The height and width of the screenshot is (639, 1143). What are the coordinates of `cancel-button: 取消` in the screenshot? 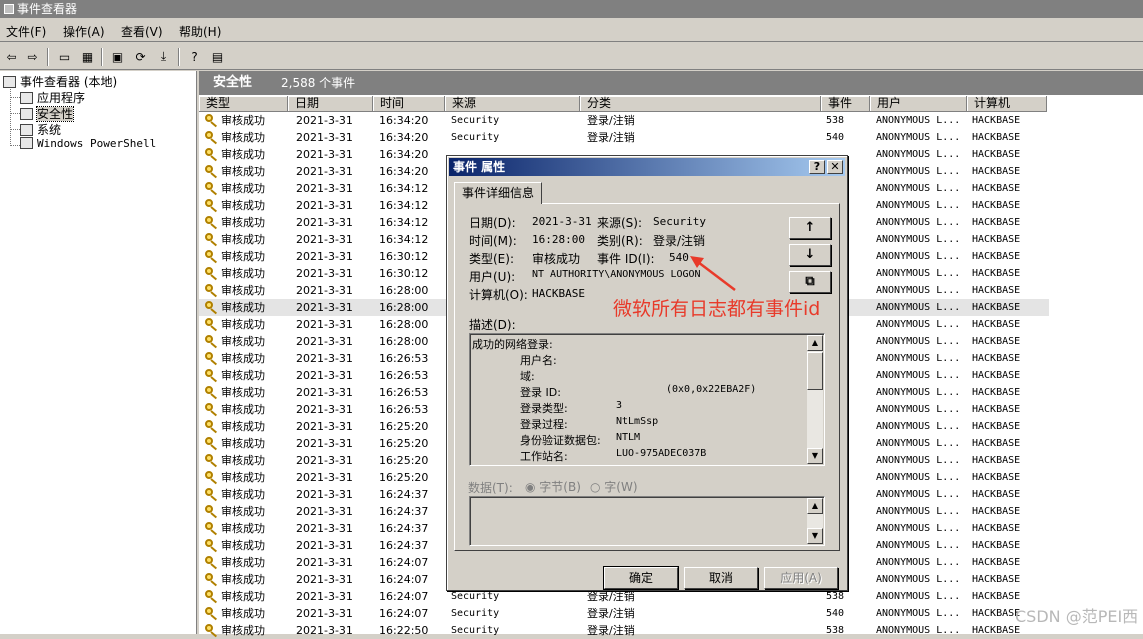 It's located at (721, 578).